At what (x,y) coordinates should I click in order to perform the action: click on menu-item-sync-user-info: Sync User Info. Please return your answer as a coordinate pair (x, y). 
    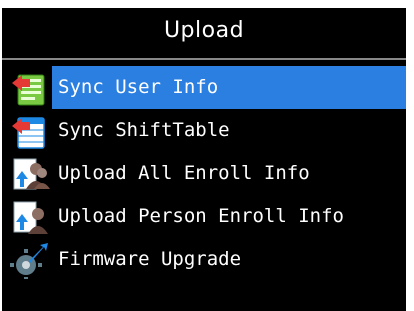
    Looking at the image, I should click on (204, 87).